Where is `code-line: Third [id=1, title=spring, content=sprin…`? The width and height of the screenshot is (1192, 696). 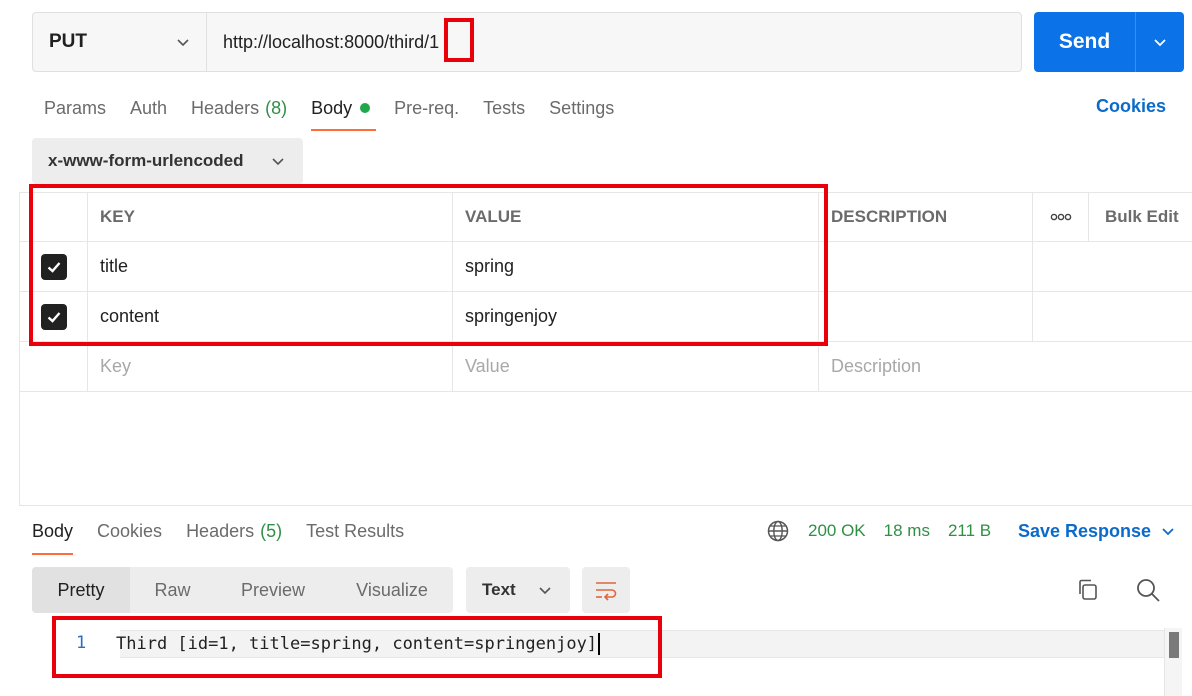 code-line: Third [id=1, title=spring, content=sprin… is located at coordinates (358, 644).